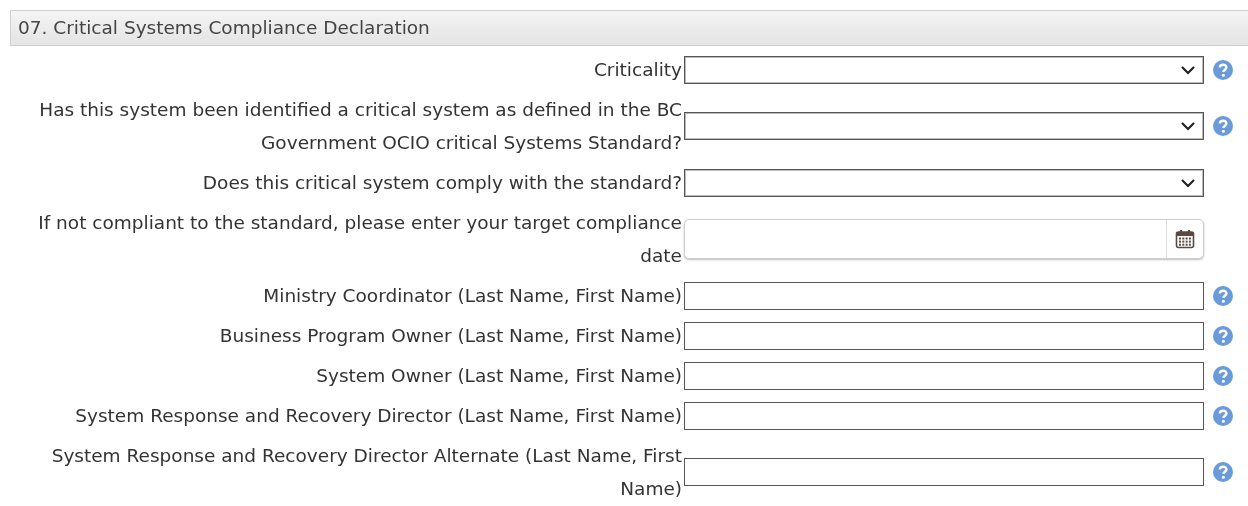  Describe the element at coordinates (472, 295) in the screenshot. I see `field-label: Ministry Coordinator (Last Name, First Name)` at that location.